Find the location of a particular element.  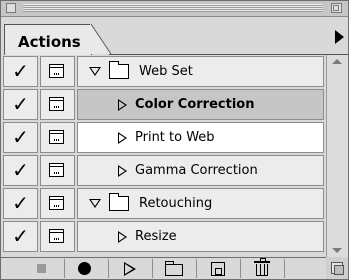

tab-slant is located at coordinates (101, 39).